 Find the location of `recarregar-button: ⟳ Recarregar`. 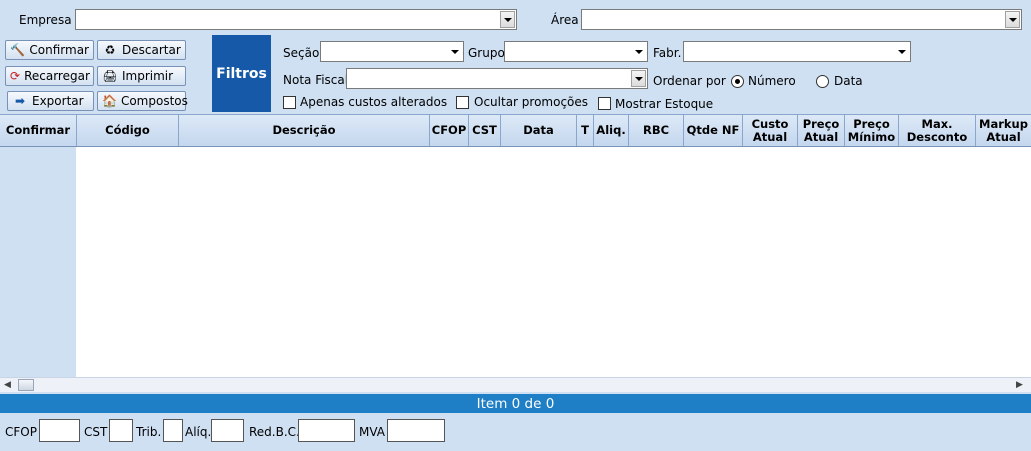

recarregar-button: ⟳ Recarregar is located at coordinates (49, 76).